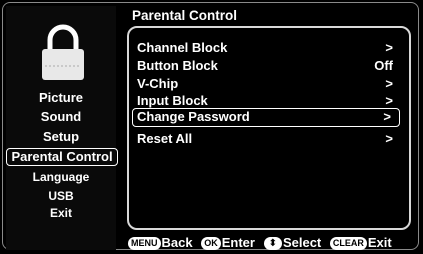 Image resolution: width=423 pixels, height=254 pixels. I want to click on sidebar-item-language: Language, so click(61, 177).